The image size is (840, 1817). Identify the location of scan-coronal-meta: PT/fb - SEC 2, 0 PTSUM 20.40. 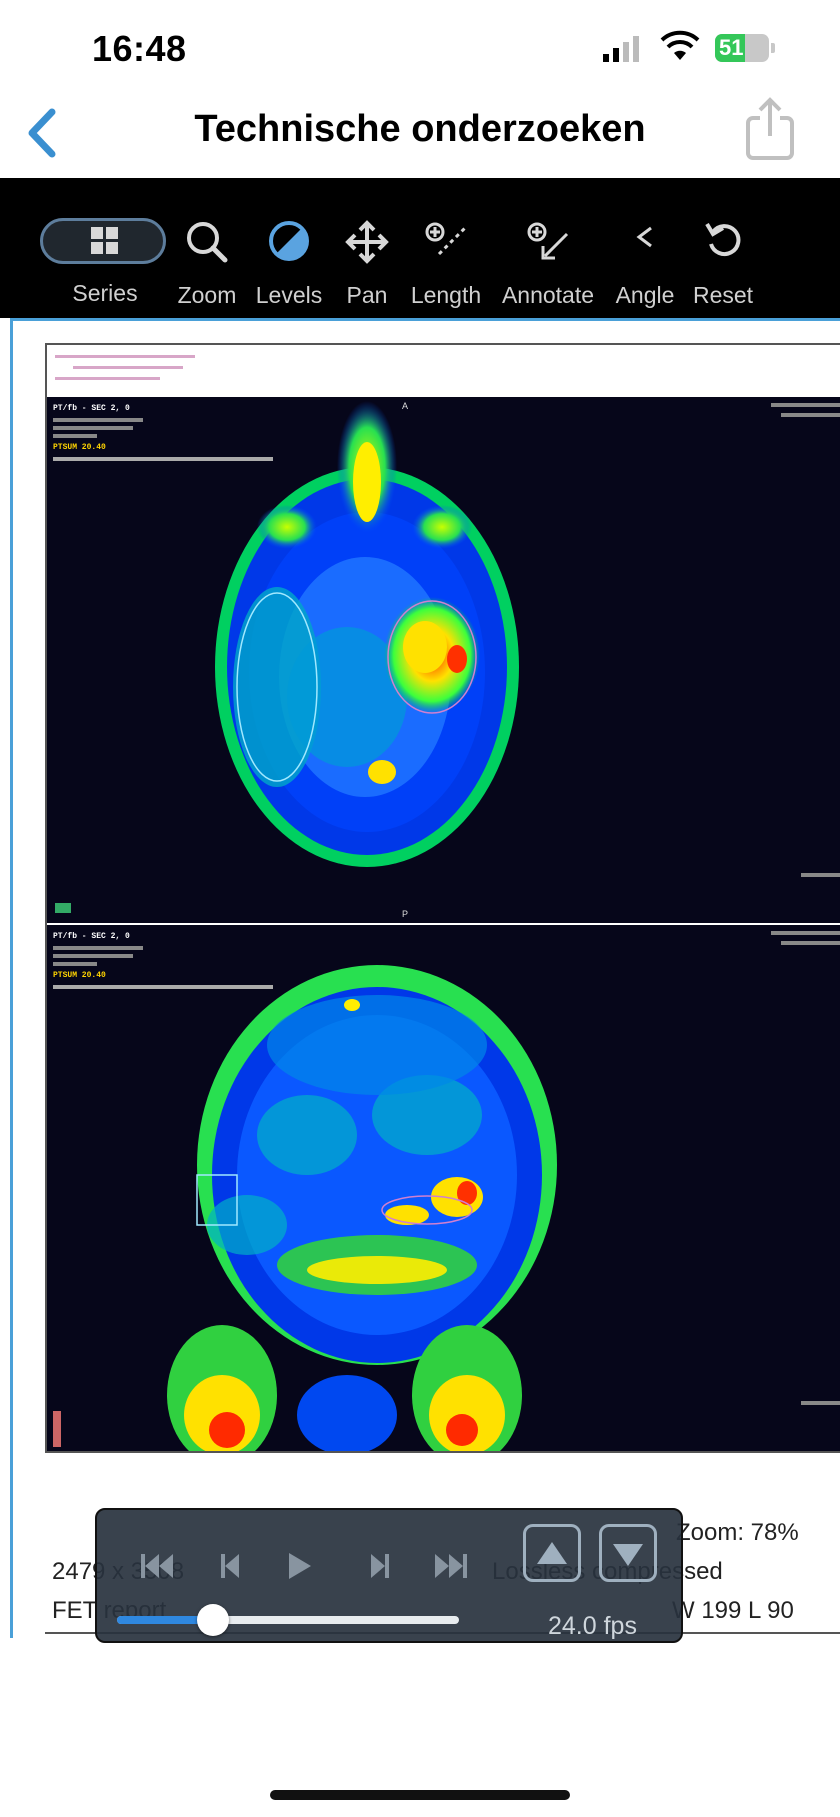
(163, 962).